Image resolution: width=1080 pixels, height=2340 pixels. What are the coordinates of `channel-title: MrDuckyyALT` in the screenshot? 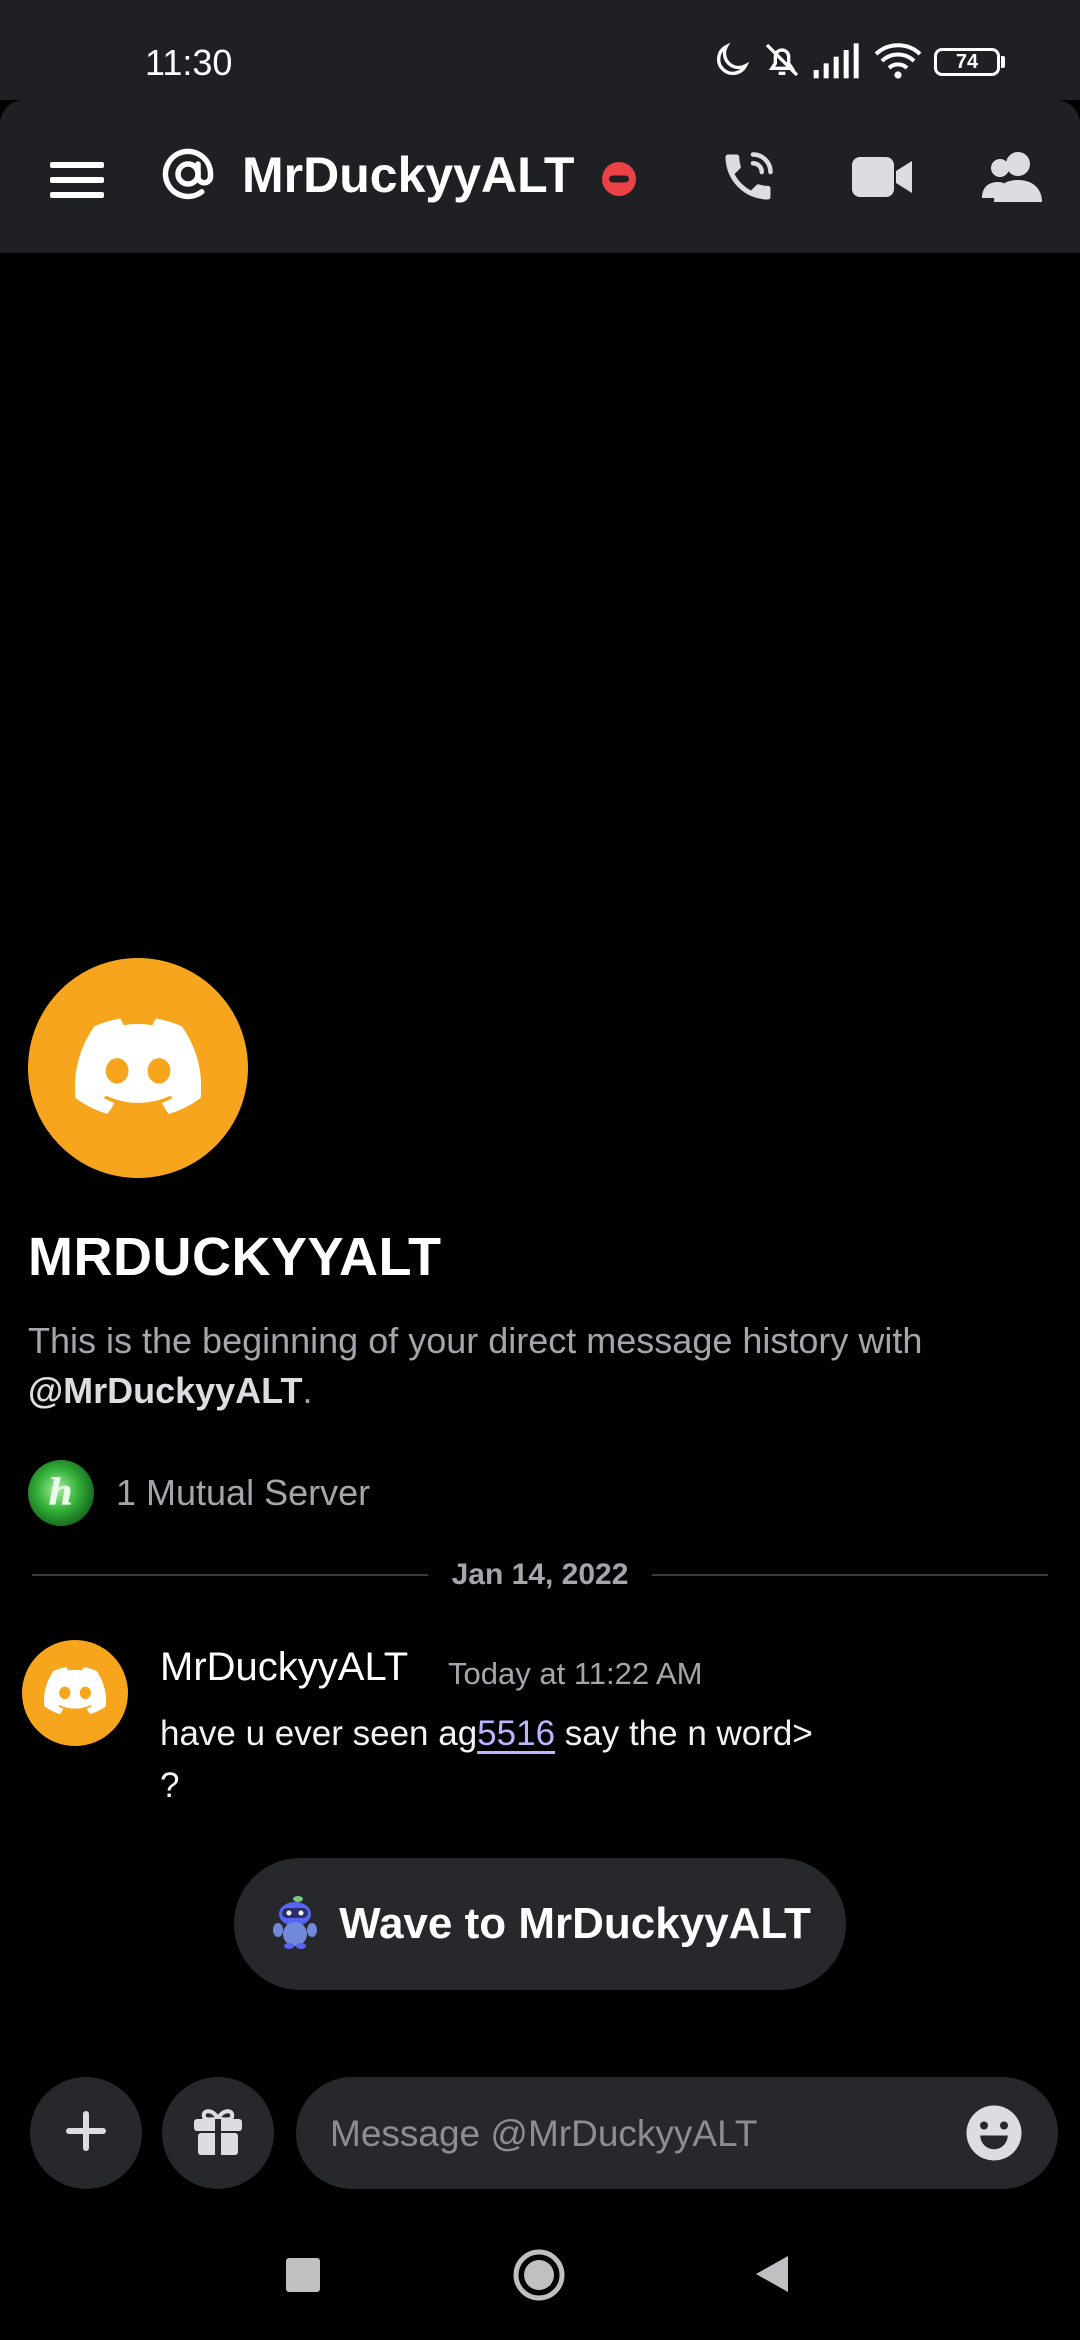 It's located at (408, 175).